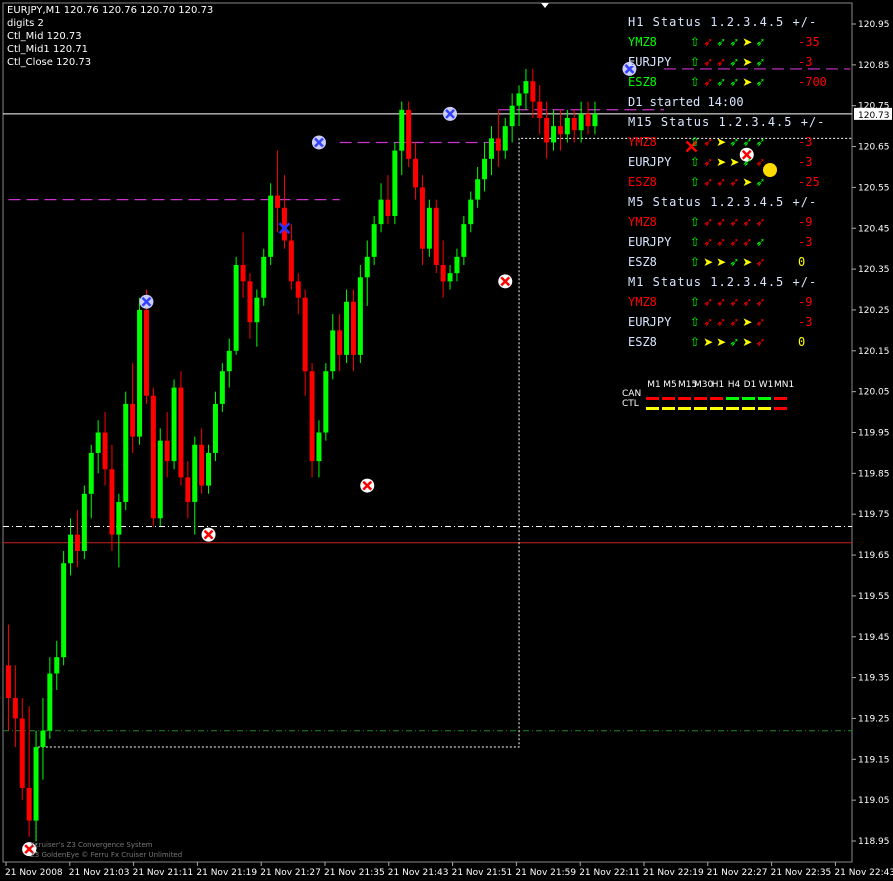 The width and height of the screenshot is (893, 881). What do you see at coordinates (723, 22) in the screenshot?
I see `h1-status-title: H1 Status 1.2.3.4.5 +/-` at bounding box center [723, 22].